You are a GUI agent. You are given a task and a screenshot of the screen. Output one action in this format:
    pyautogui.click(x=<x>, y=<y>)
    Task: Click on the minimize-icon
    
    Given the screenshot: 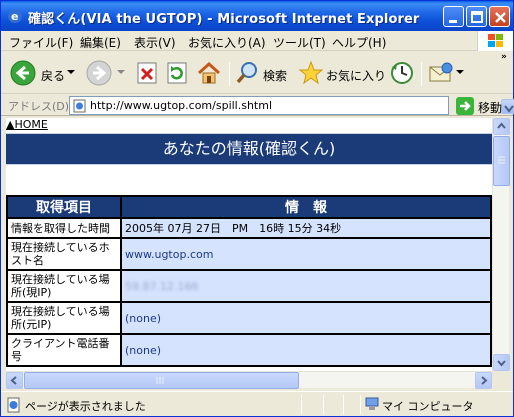 What is the action you would take?
    pyautogui.click(x=453, y=21)
    